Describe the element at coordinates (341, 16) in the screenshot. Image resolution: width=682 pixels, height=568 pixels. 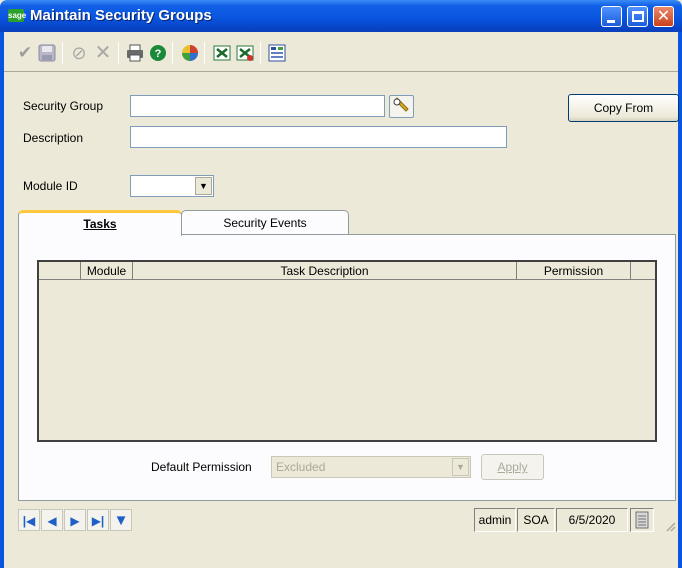
I see `title-bar: sage Maintain Security Groups ✕` at that location.